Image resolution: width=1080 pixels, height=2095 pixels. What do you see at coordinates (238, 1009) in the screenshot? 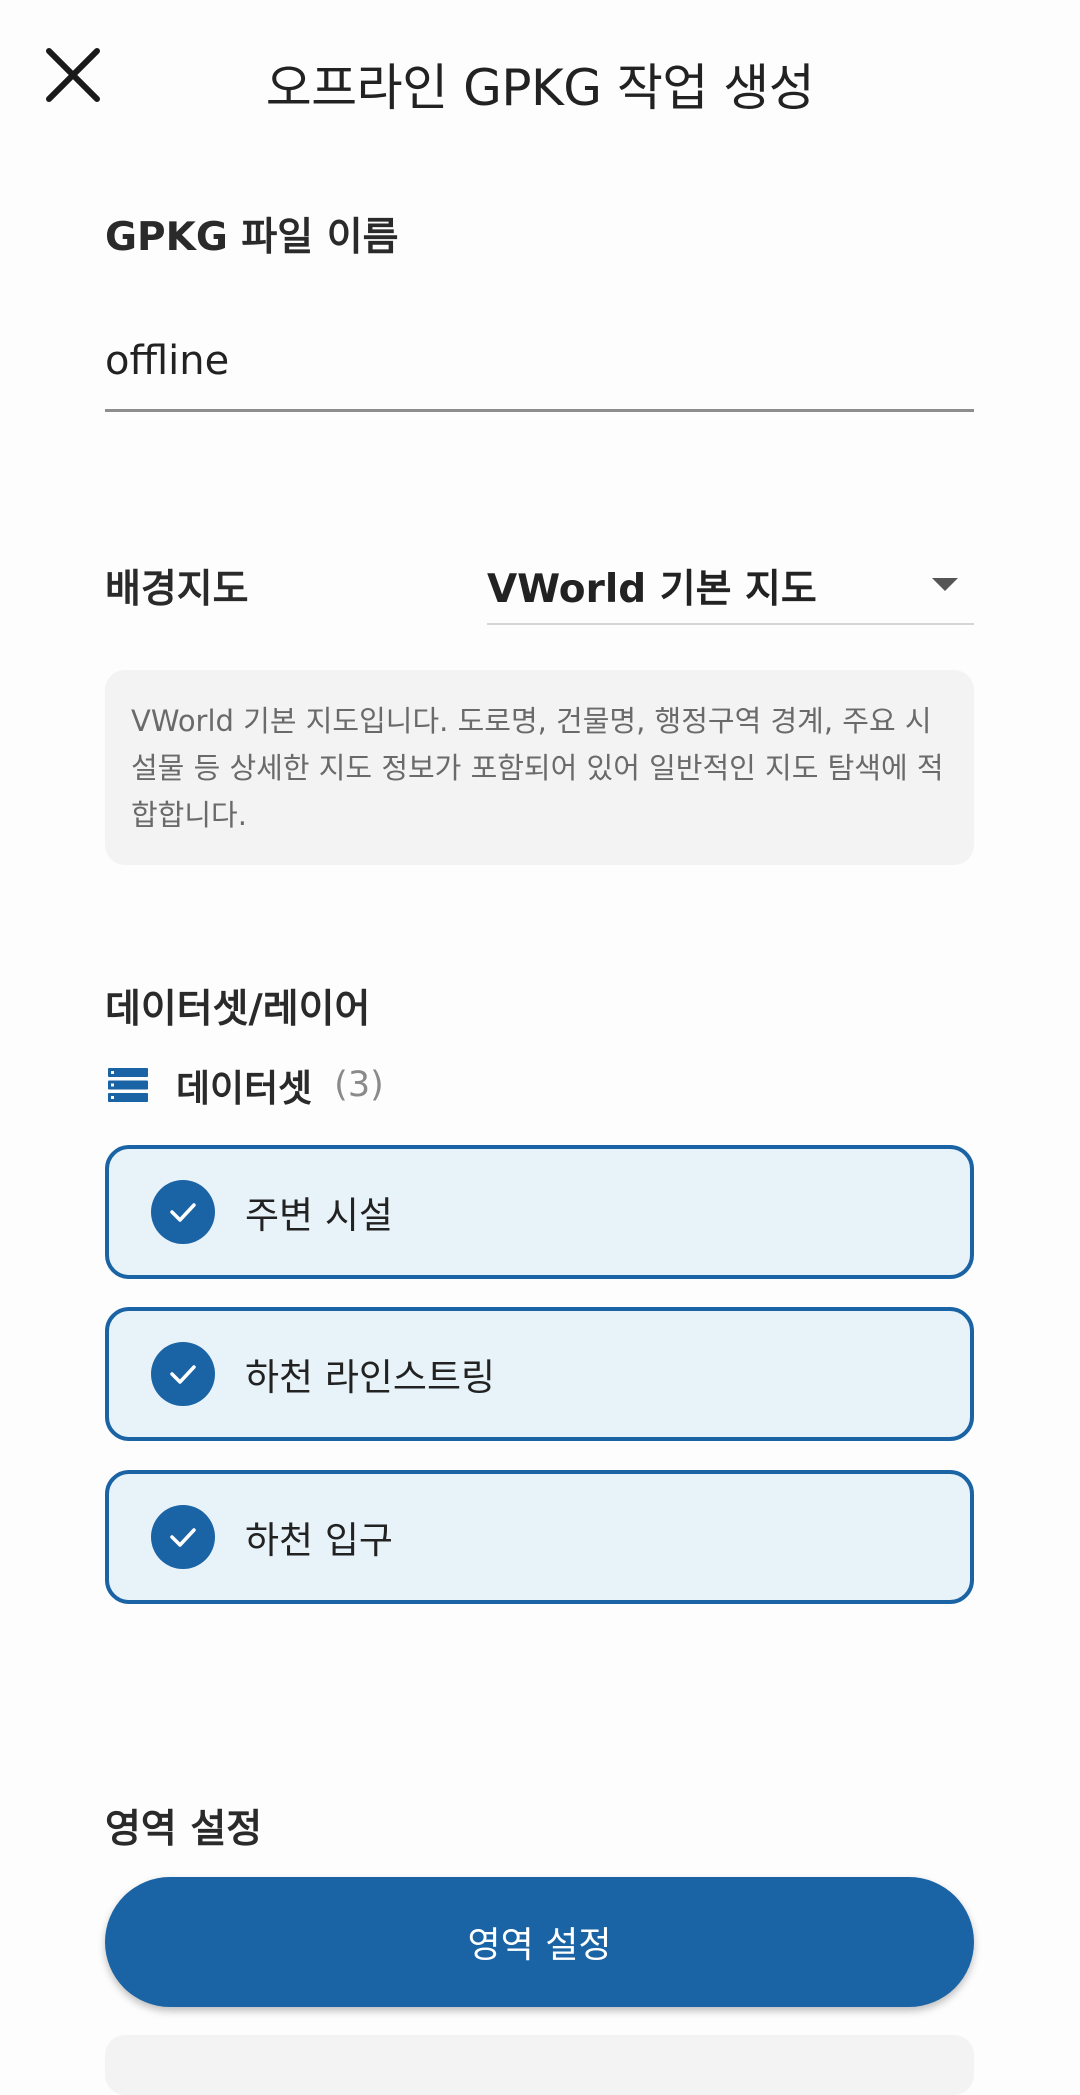
I see `datasets-section-label: 데이터셋/레이어` at bounding box center [238, 1009].